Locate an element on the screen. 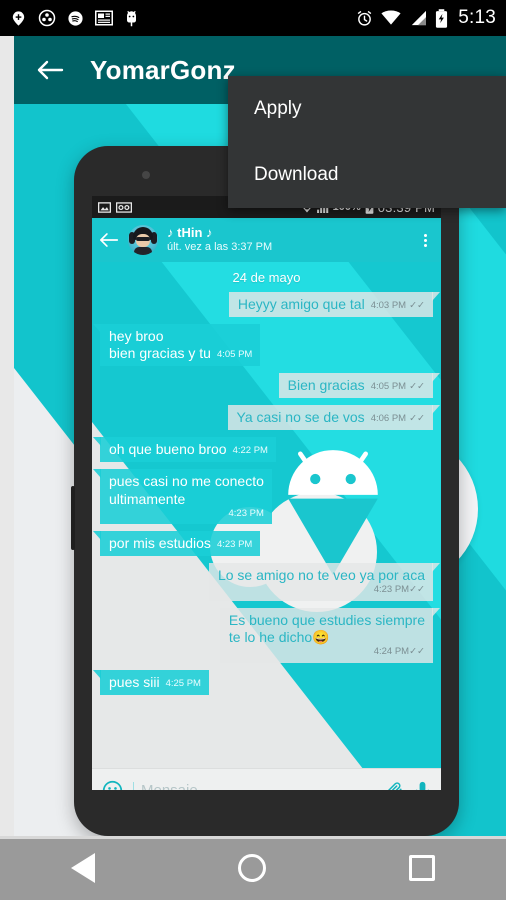  wifi-icon is located at coordinates (391, 18).